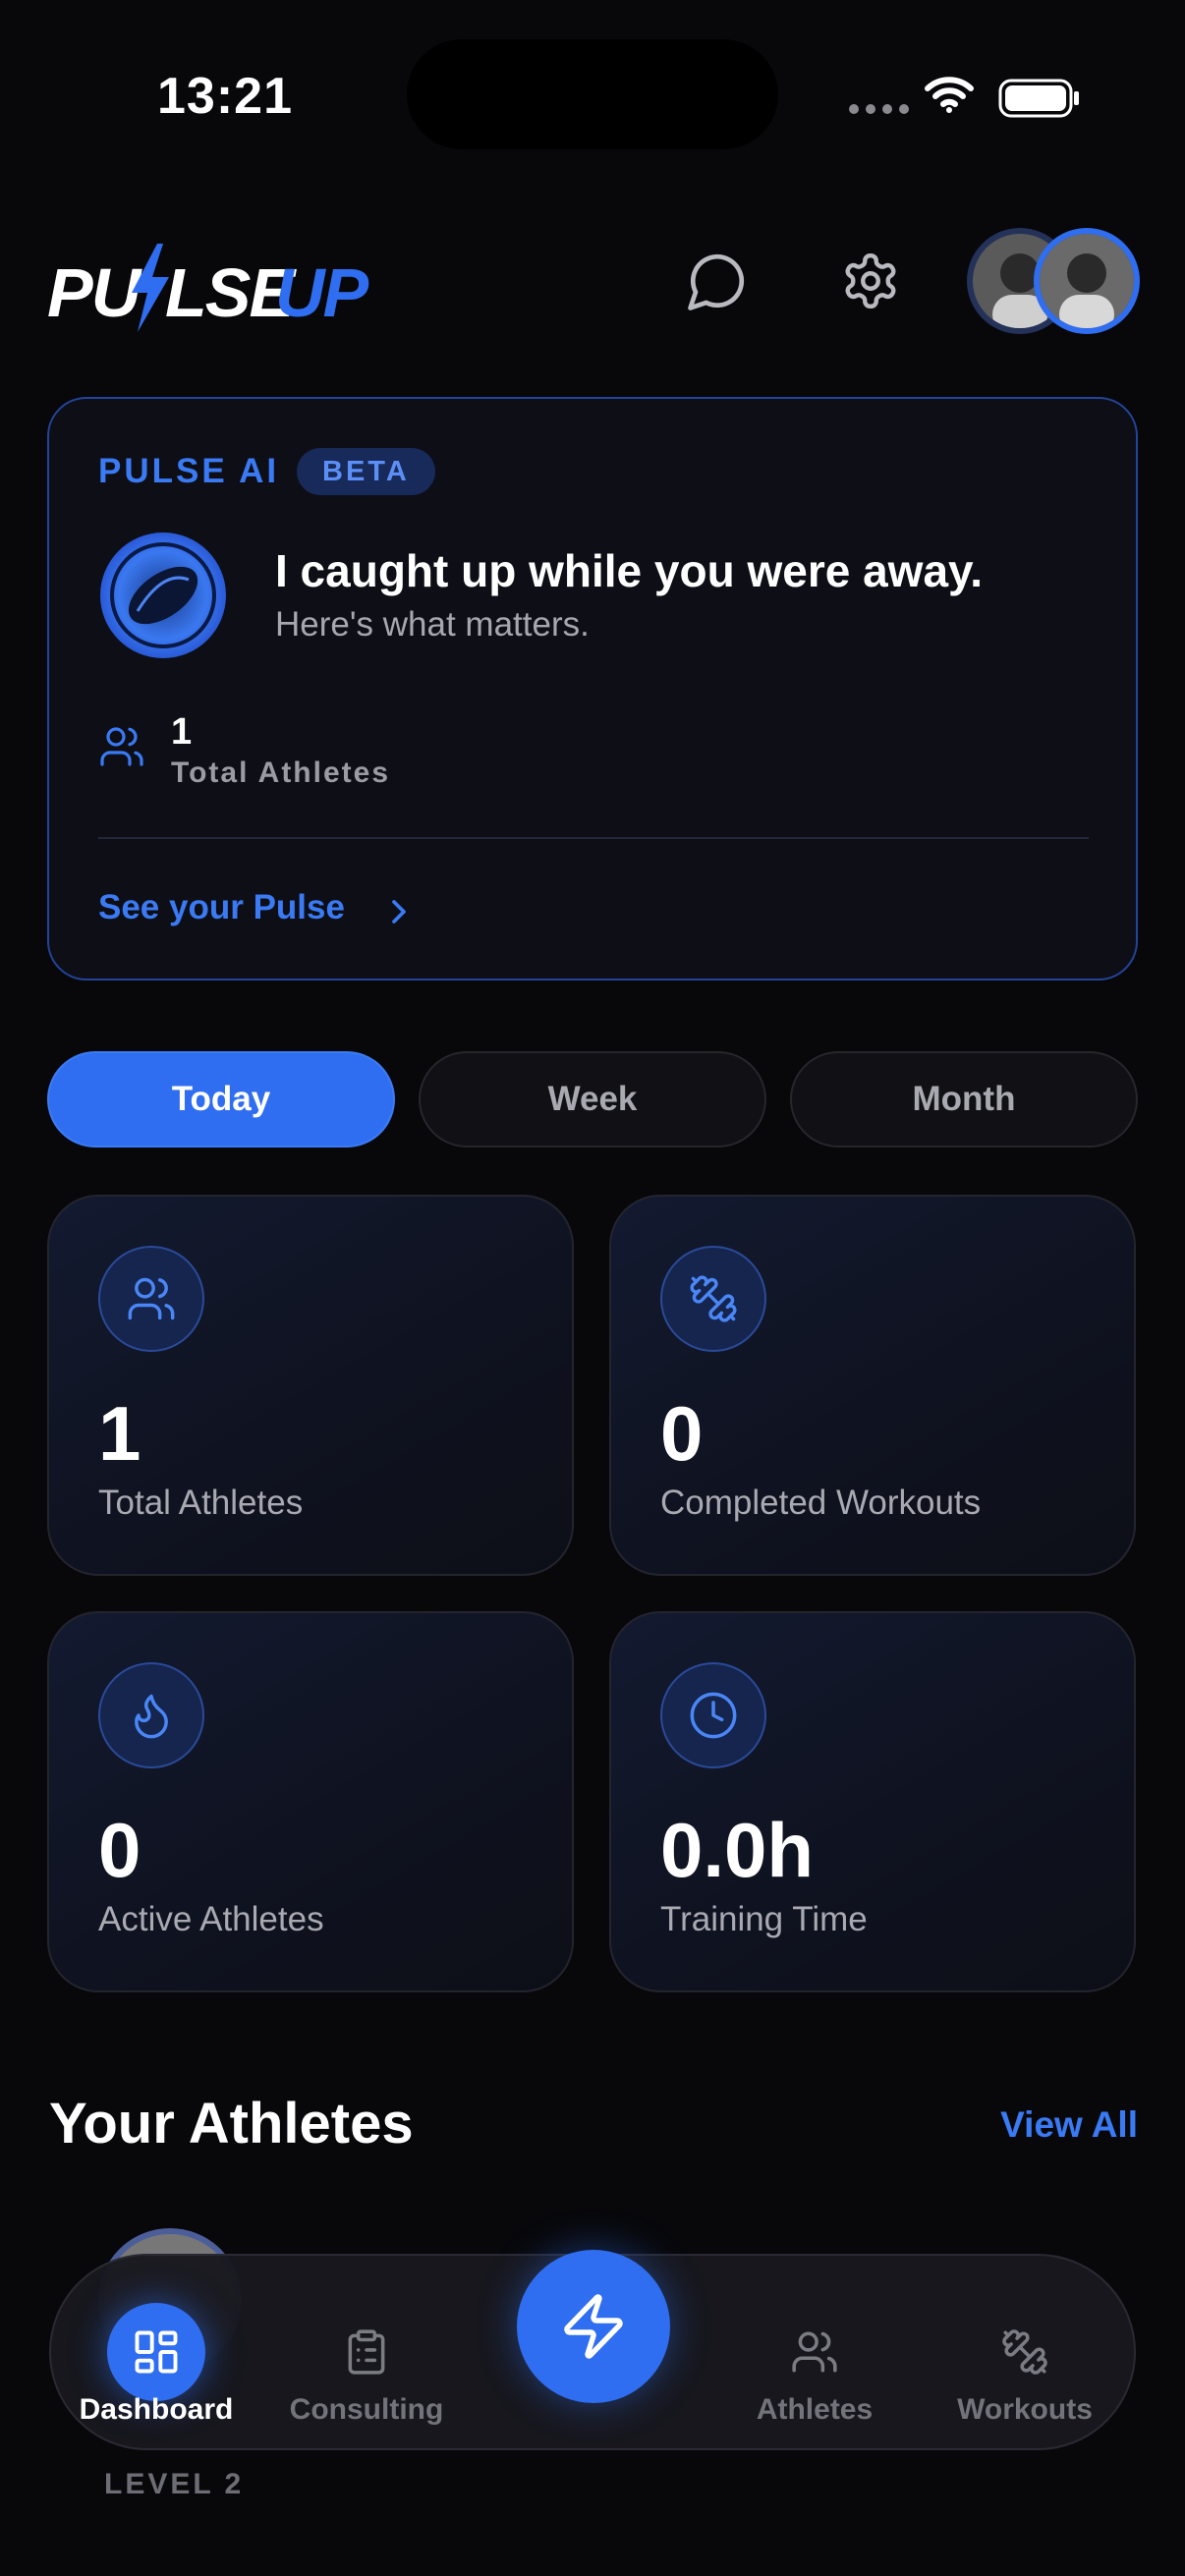 The height and width of the screenshot is (2576, 1185). I want to click on app-header: PU LSE UP, so click(594, 280).